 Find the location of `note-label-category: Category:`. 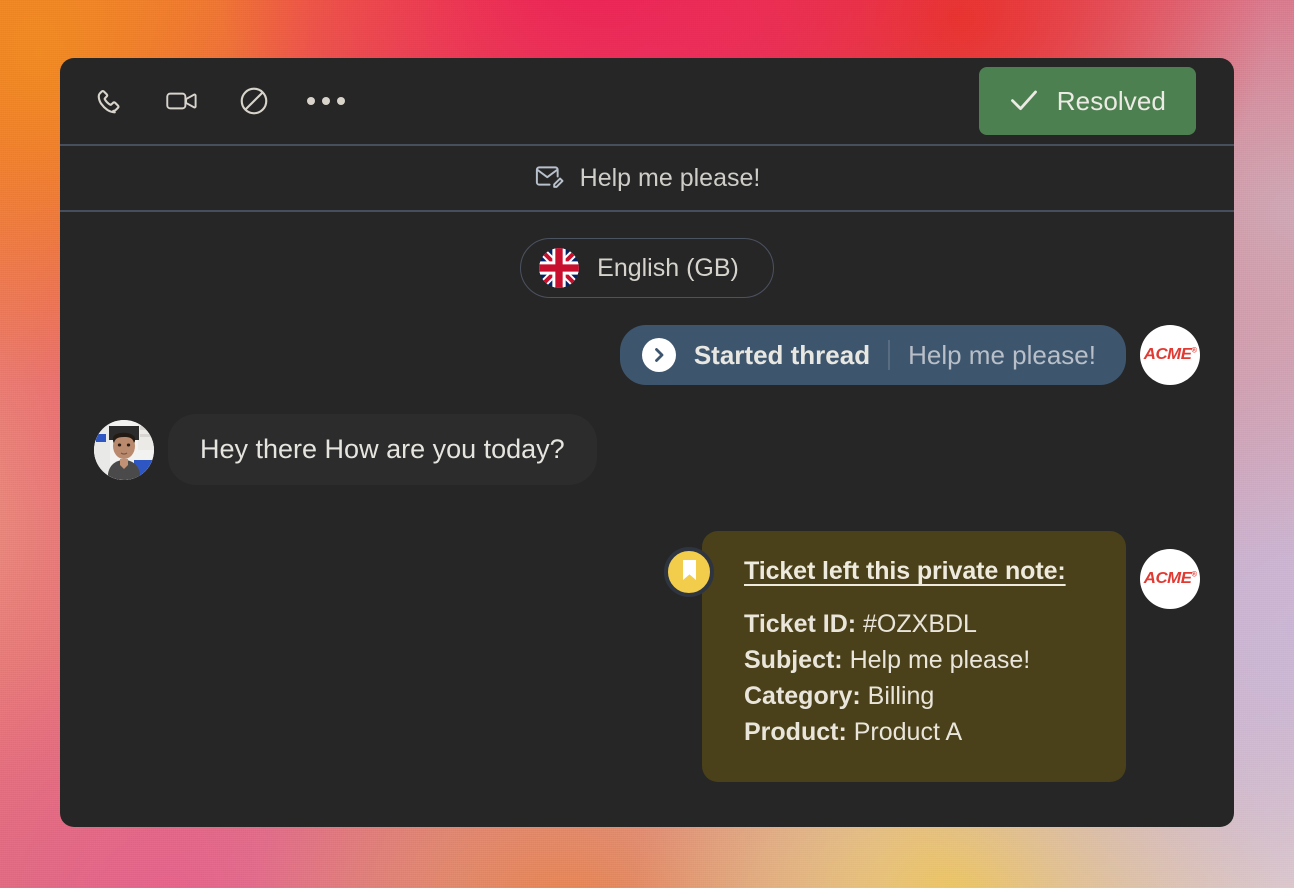

note-label-category: Category: is located at coordinates (802, 696).